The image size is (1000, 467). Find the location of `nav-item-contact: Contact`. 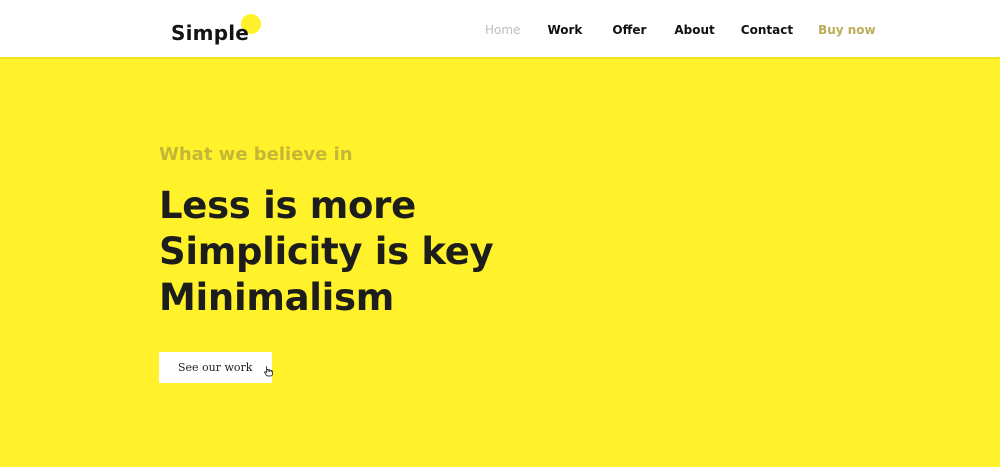

nav-item-contact: Contact is located at coordinates (767, 30).